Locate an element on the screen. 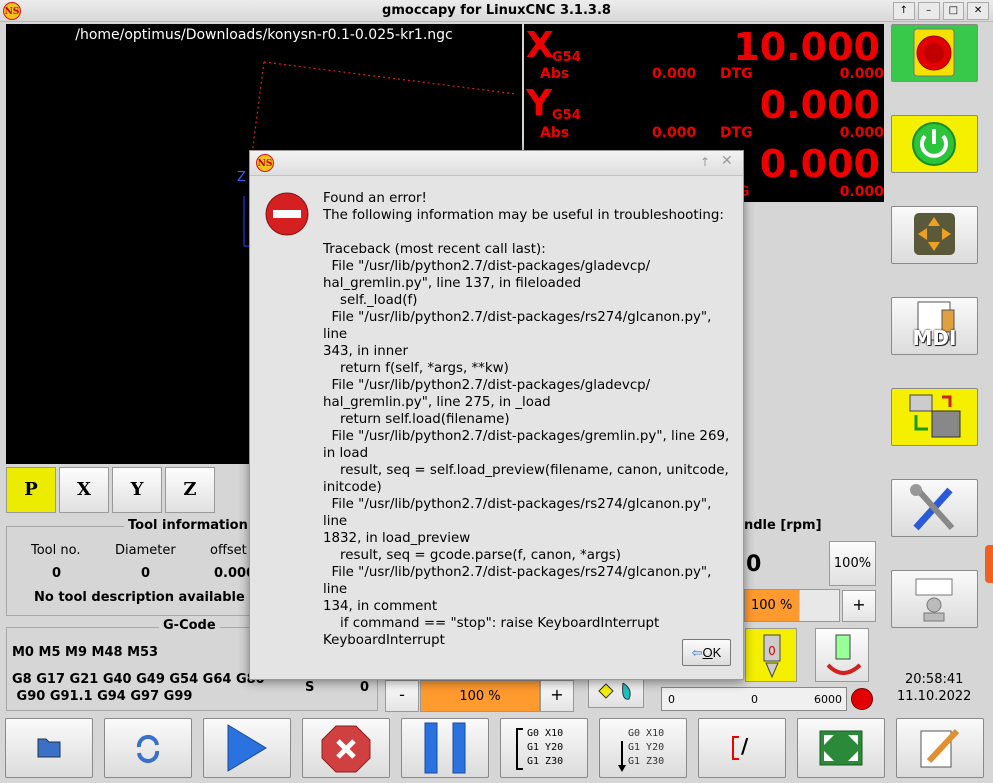 The height and width of the screenshot is (783, 993). ok-button: ⇦OK is located at coordinates (706, 652).